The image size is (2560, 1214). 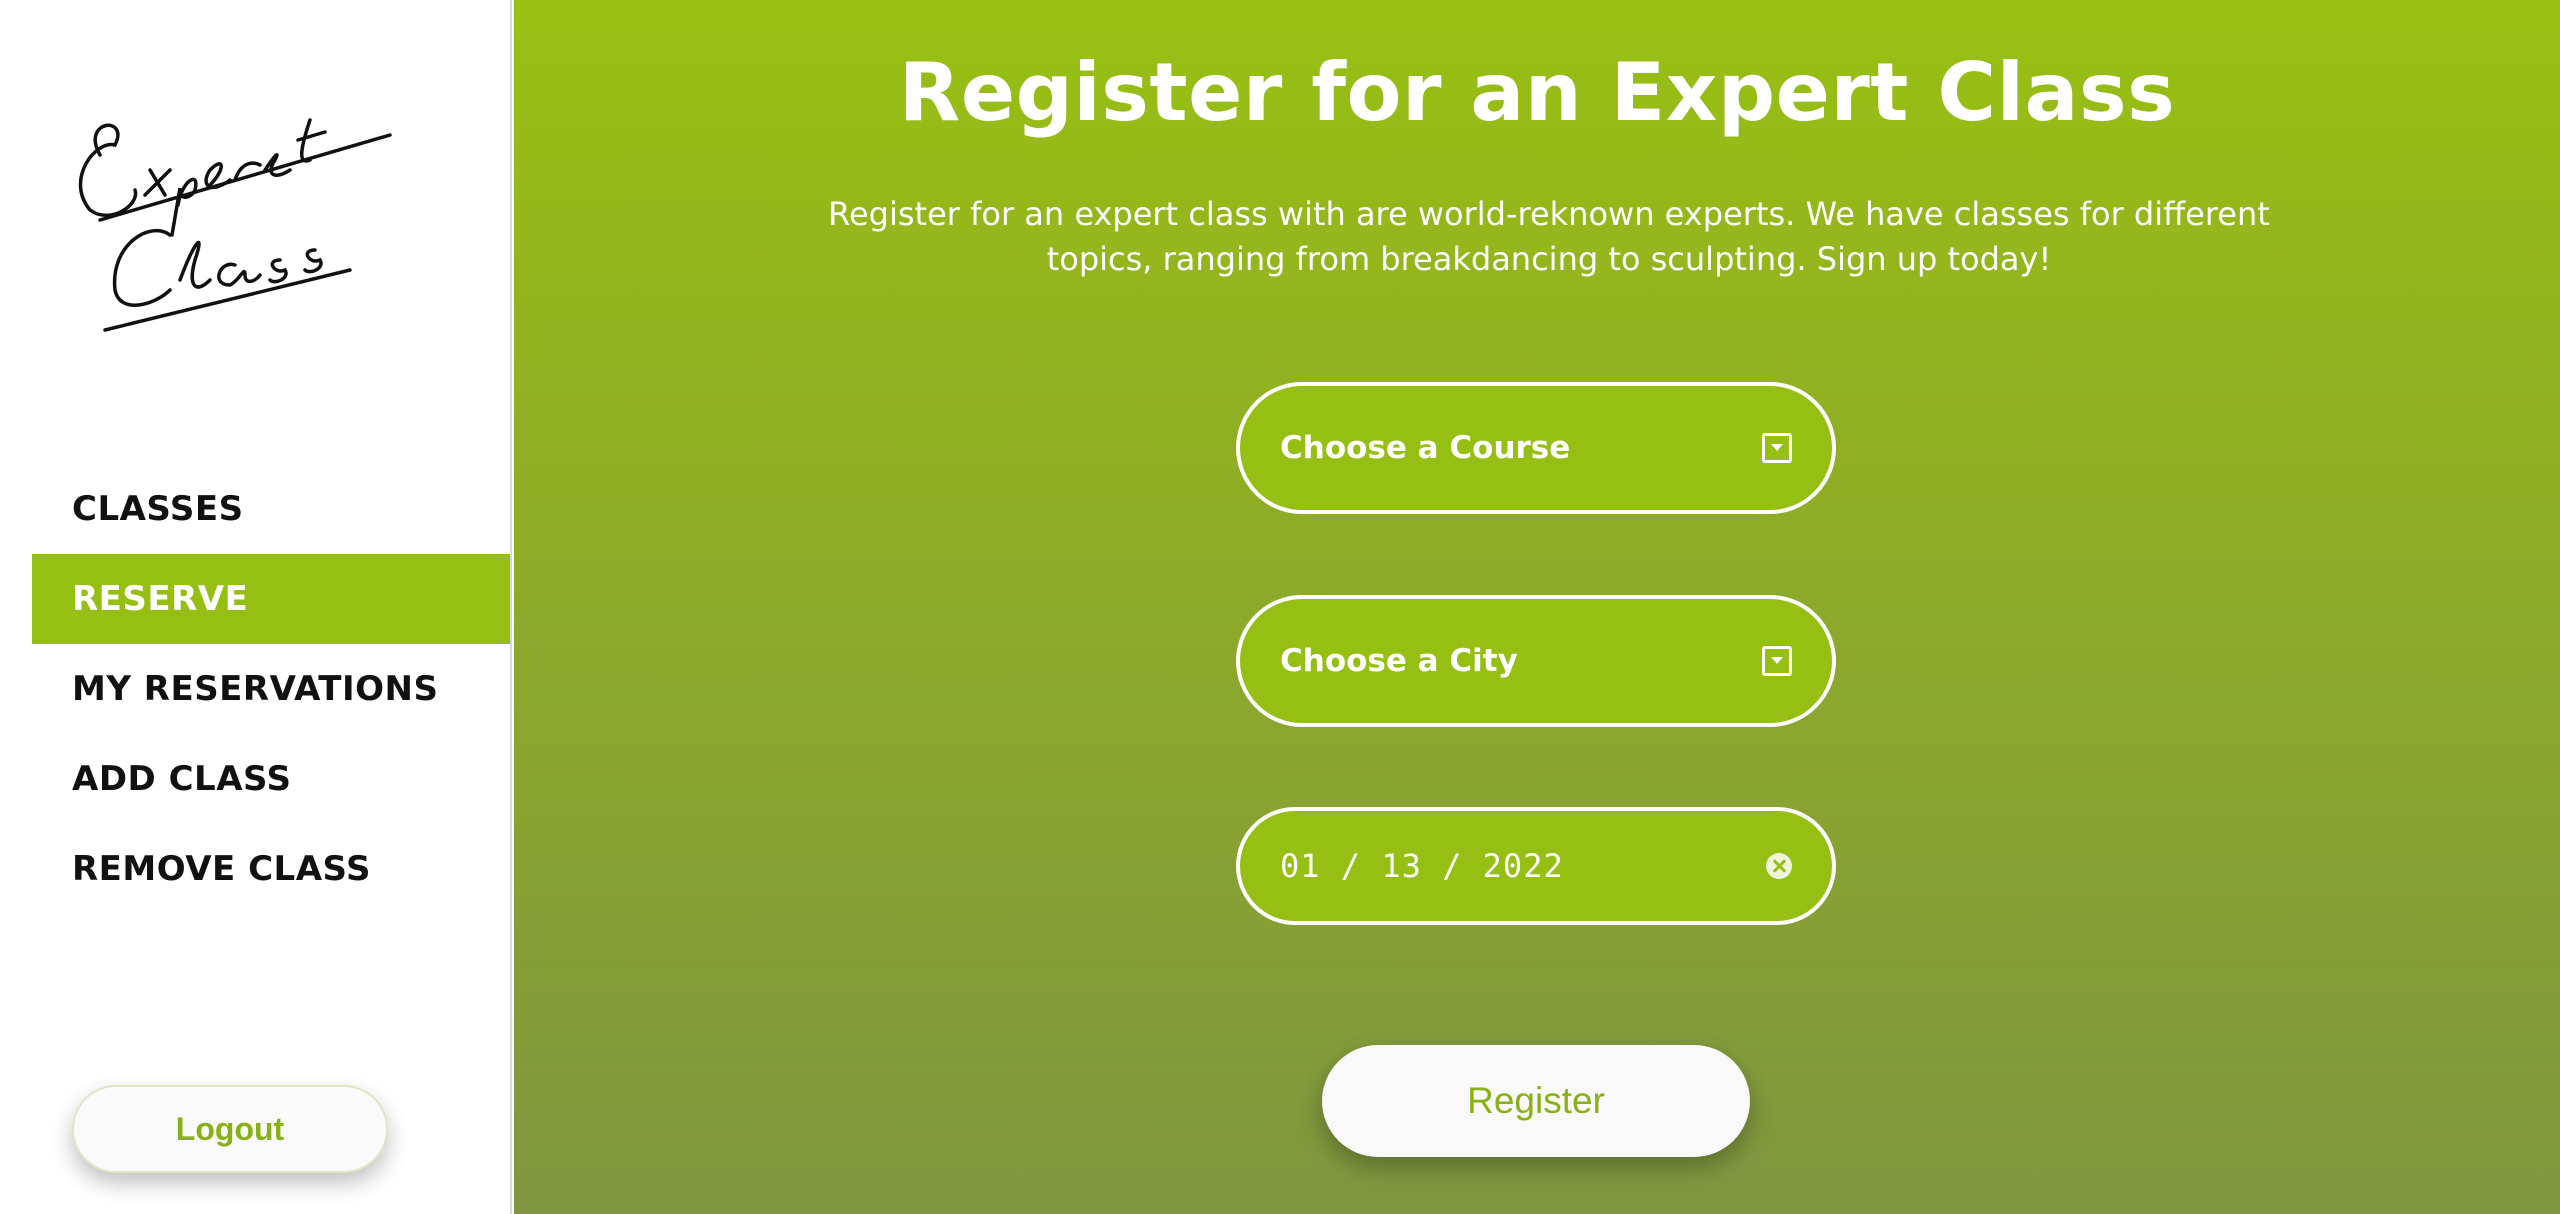 I want to click on register-button: Register, so click(x=1536, y=1101).